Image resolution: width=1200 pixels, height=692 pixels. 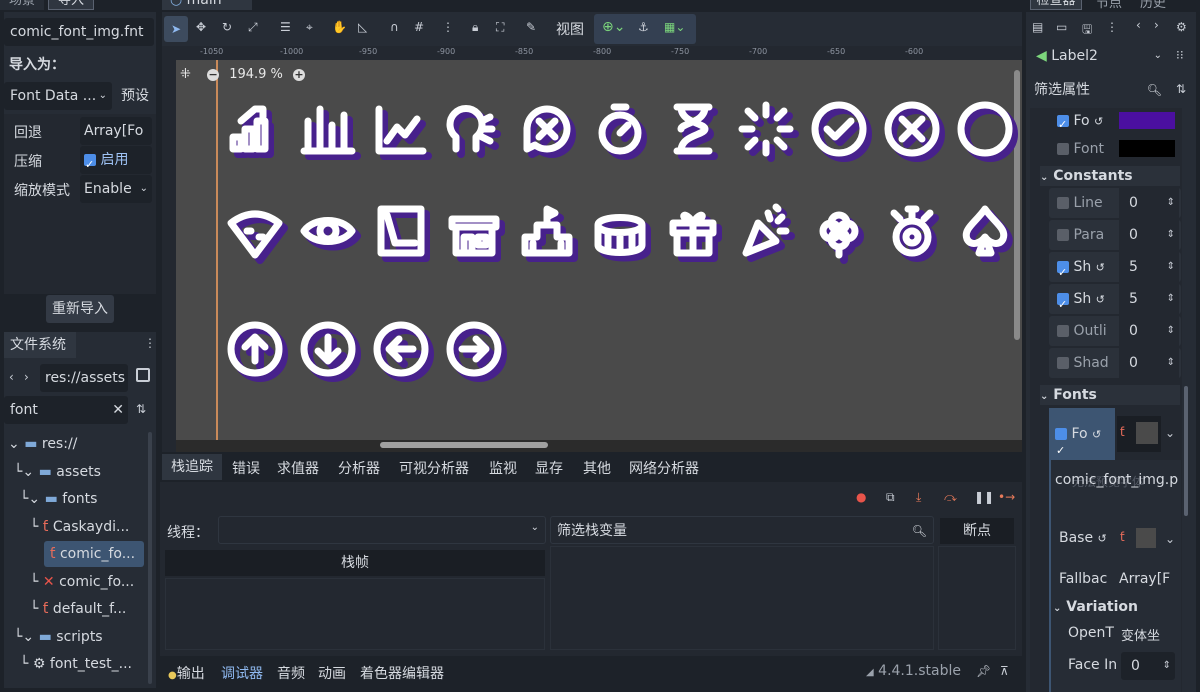 I want to click on preset-button: 预设, so click(x=135, y=96).